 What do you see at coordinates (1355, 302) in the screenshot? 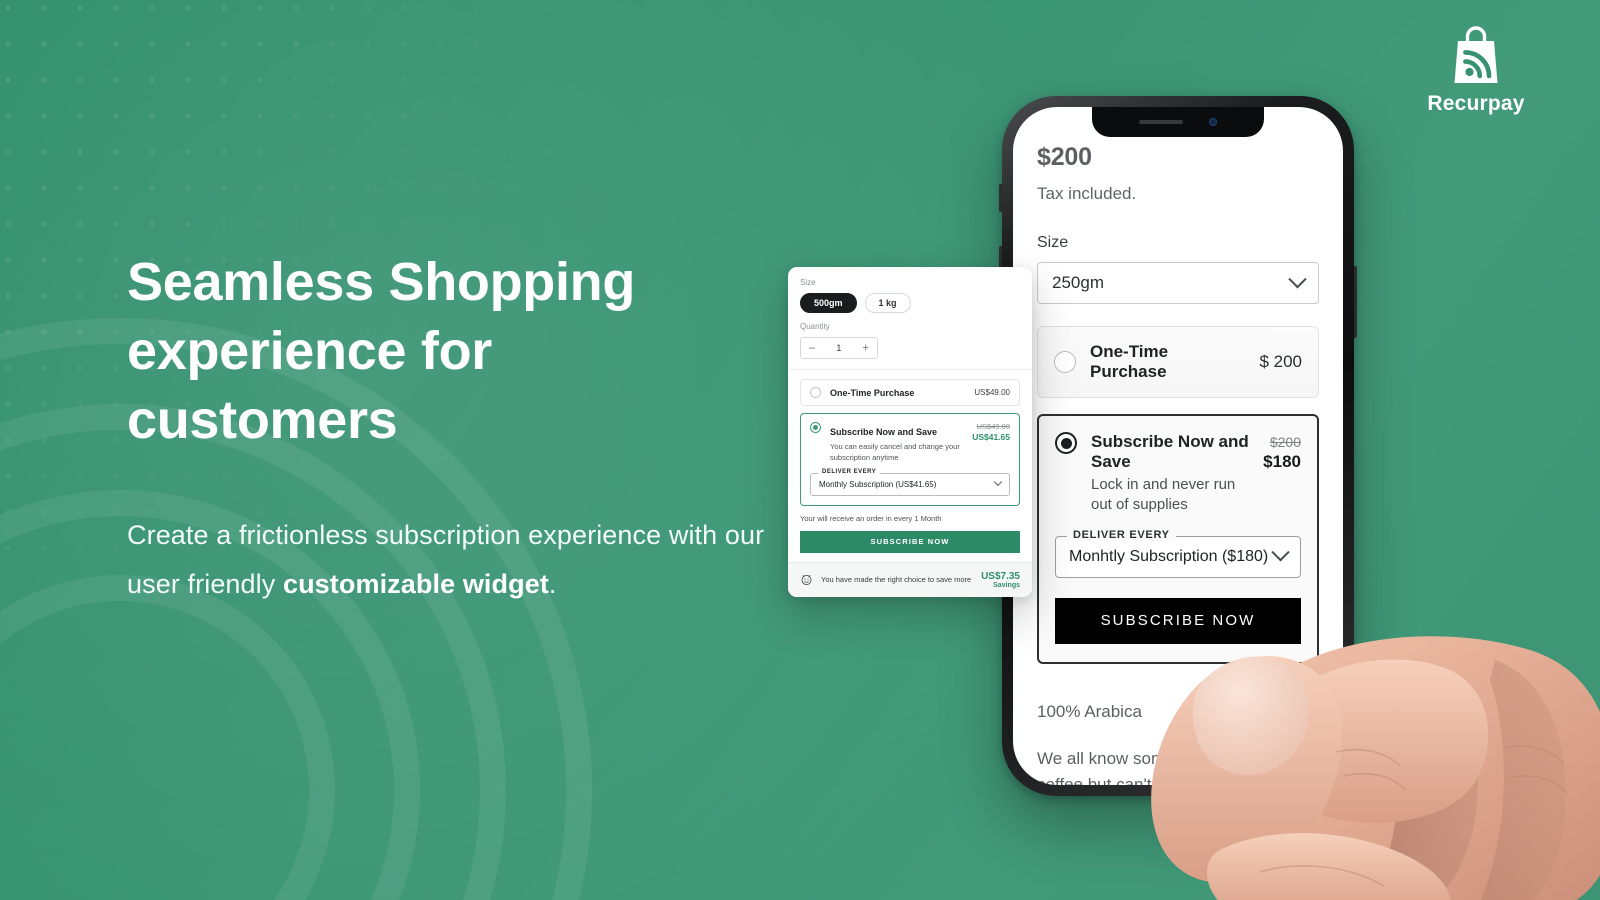
I see `phone-power-button` at bounding box center [1355, 302].